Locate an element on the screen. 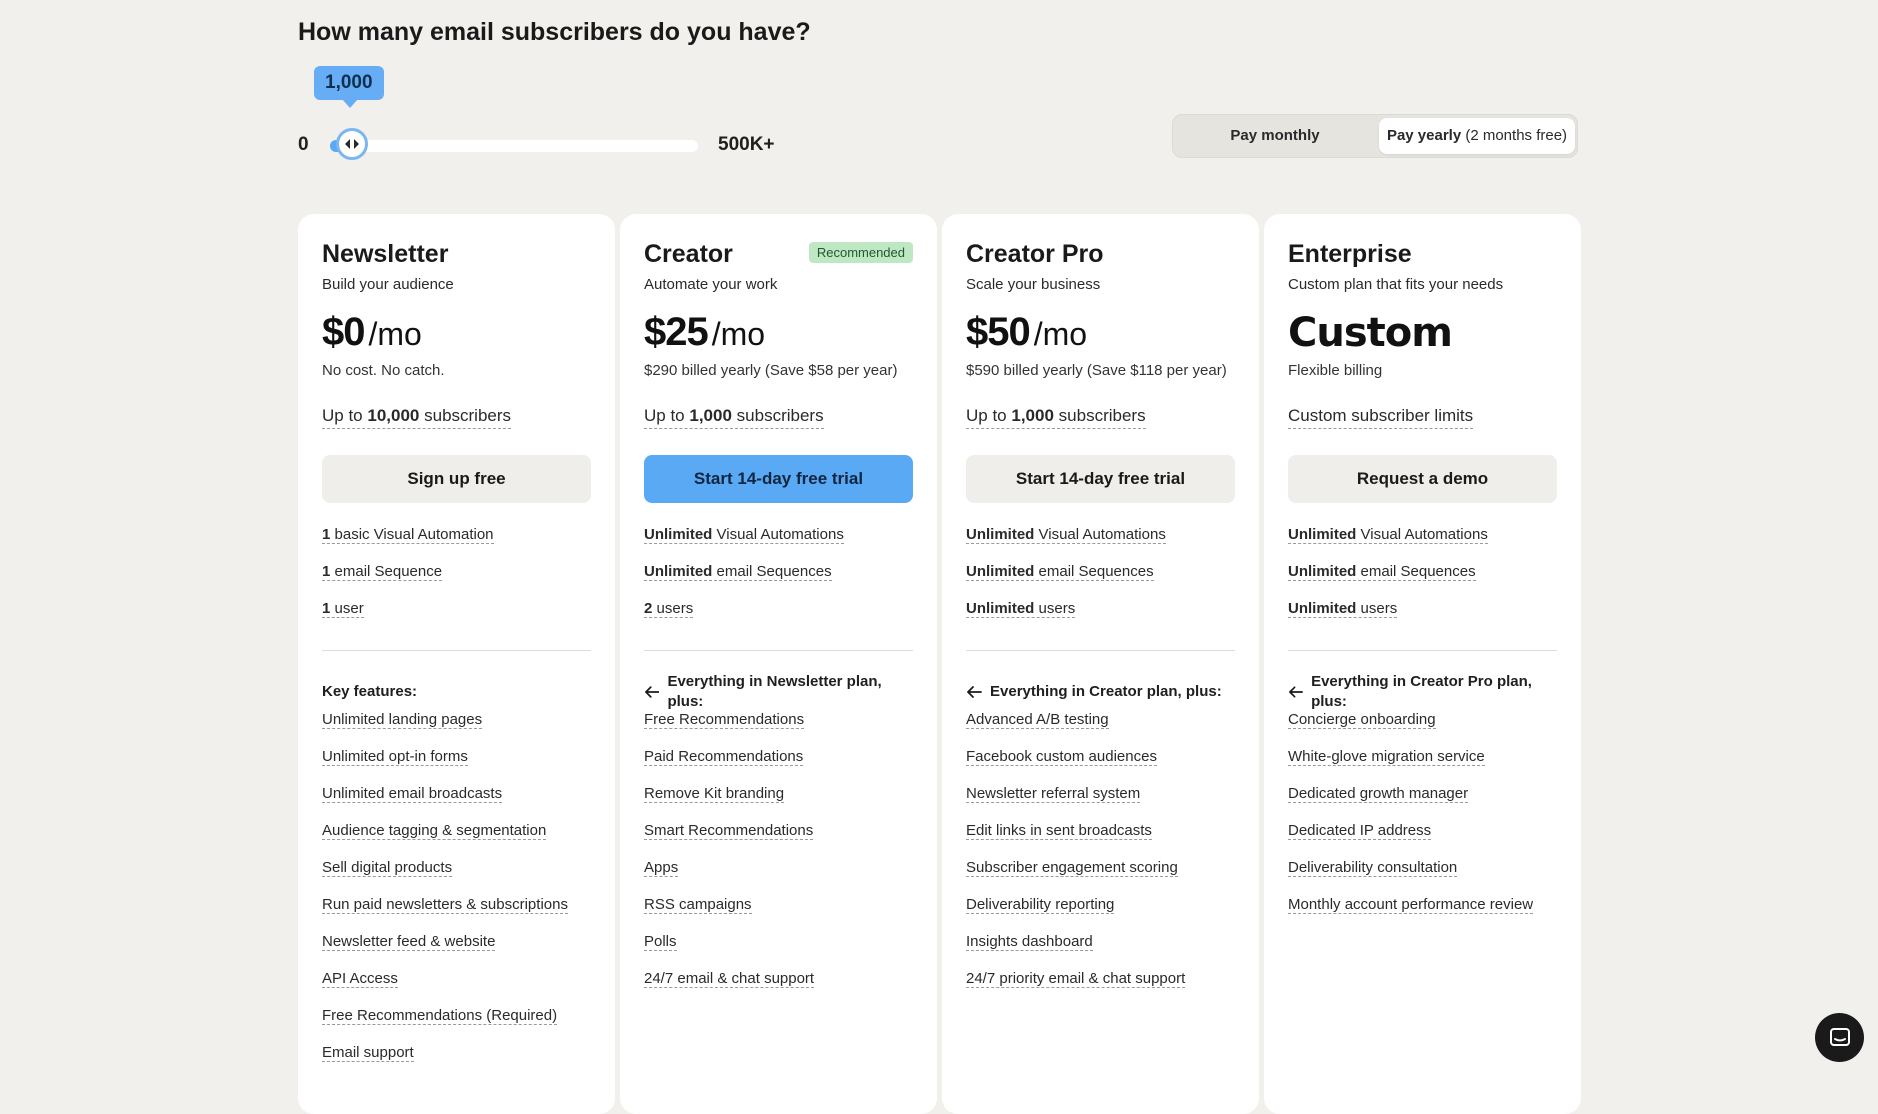  quota-text: user is located at coordinates (349, 608).